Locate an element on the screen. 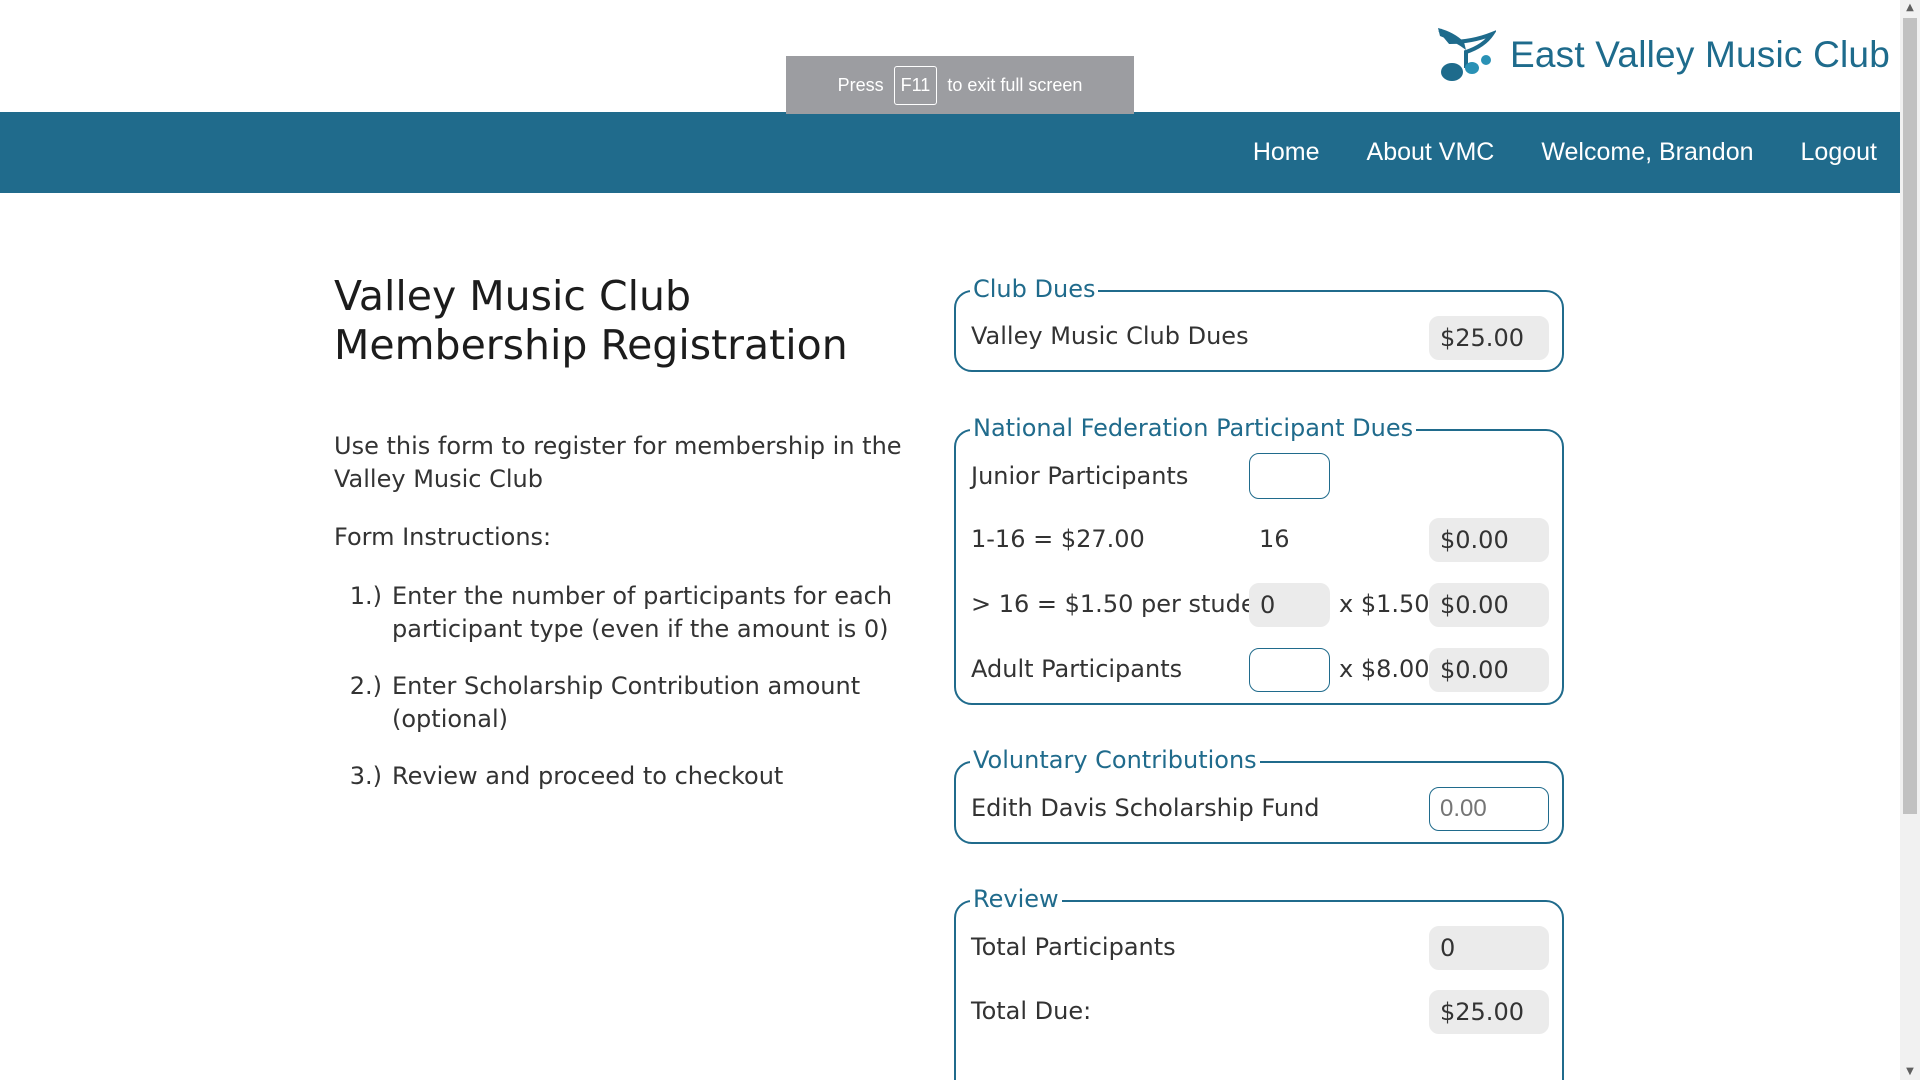 This screenshot has width=1920, height=1080. scroll-down-arrow-icon: ▼ is located at coordinates (1910, 1072).